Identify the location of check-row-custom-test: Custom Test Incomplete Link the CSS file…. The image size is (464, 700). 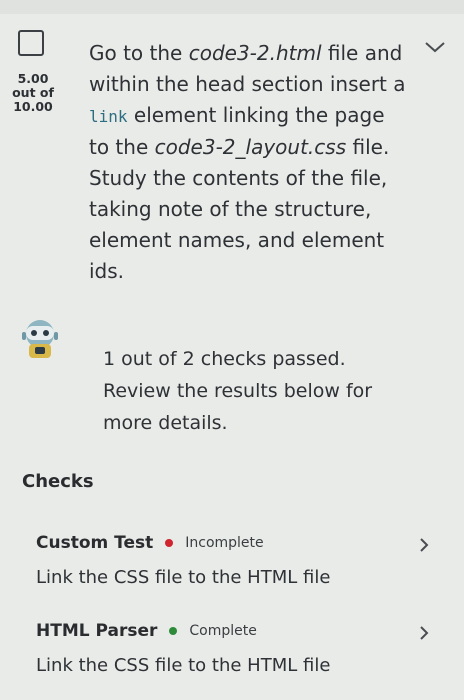
(232, 559).